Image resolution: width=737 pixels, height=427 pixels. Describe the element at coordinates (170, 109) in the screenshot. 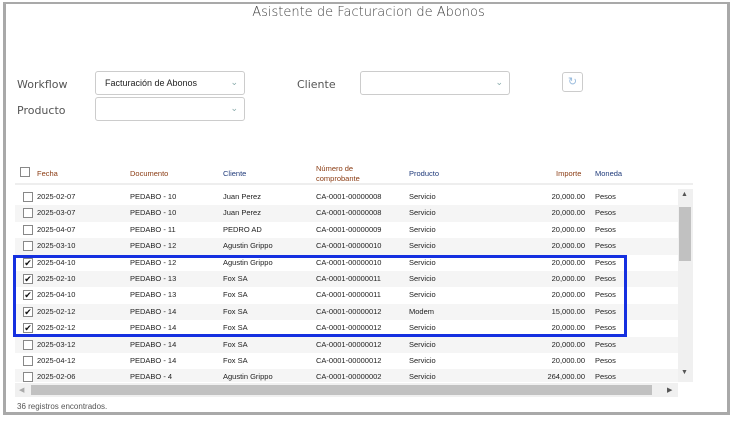

I see `producto-select: ⌄` at that location.